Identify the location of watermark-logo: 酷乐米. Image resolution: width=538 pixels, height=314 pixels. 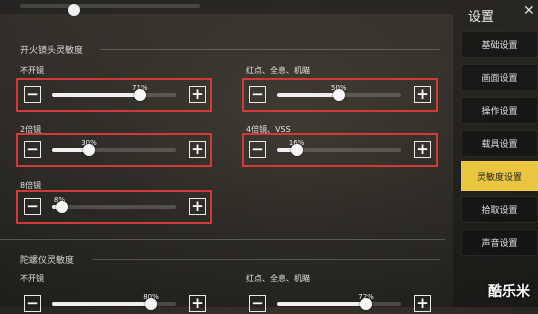
(509, 292).